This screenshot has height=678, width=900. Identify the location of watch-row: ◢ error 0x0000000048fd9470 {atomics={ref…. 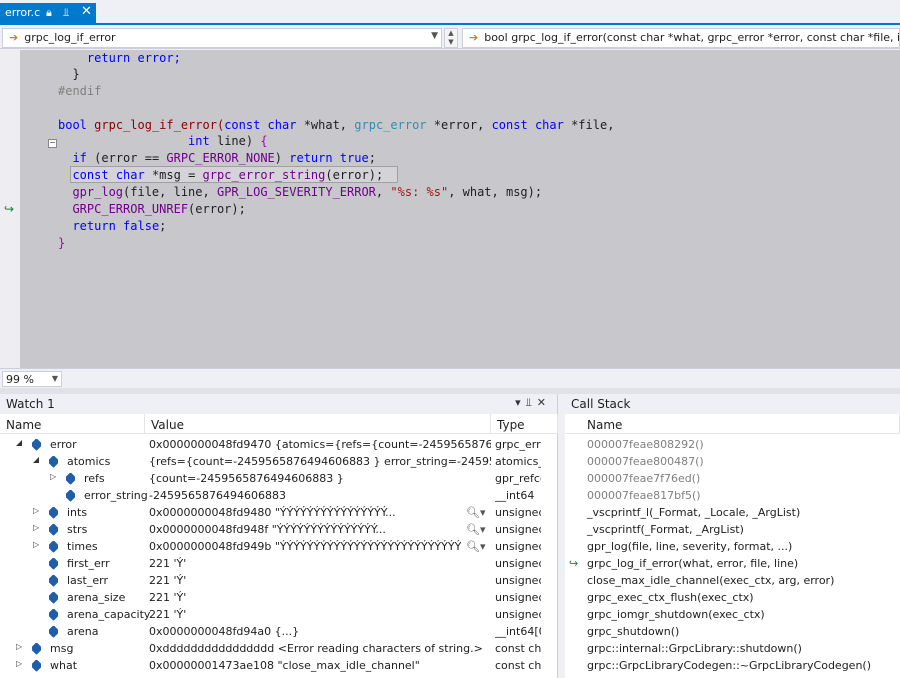
(279, 444).